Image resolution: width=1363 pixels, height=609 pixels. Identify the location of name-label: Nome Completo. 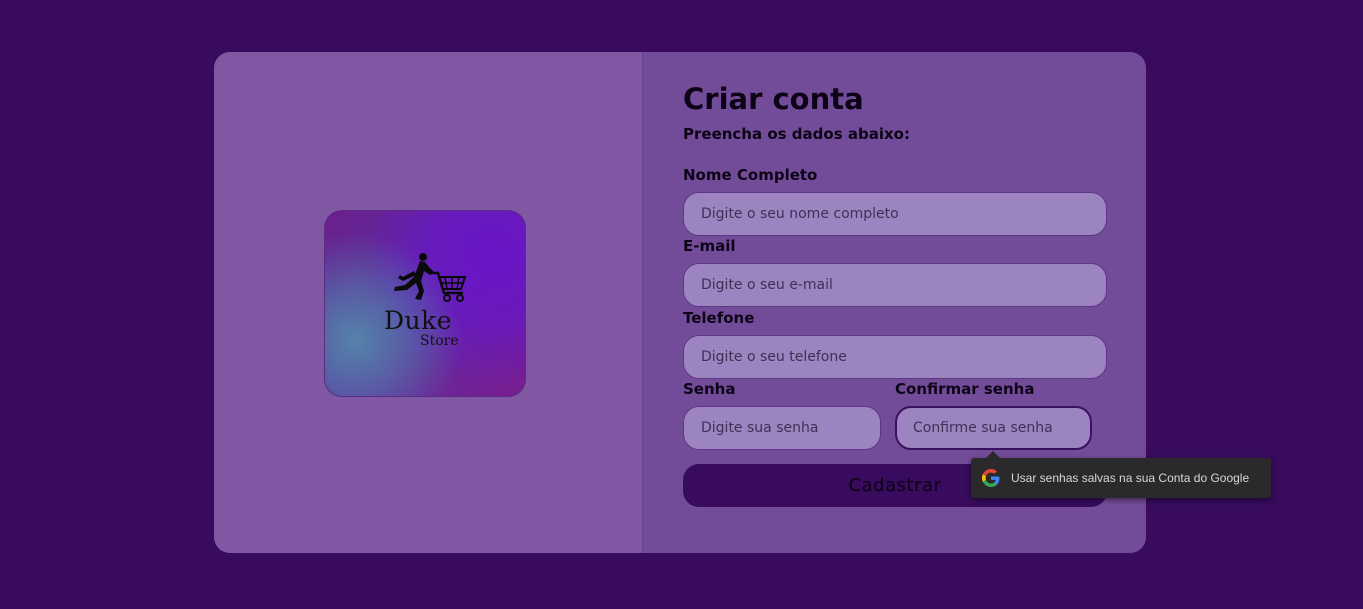
(750, 175).